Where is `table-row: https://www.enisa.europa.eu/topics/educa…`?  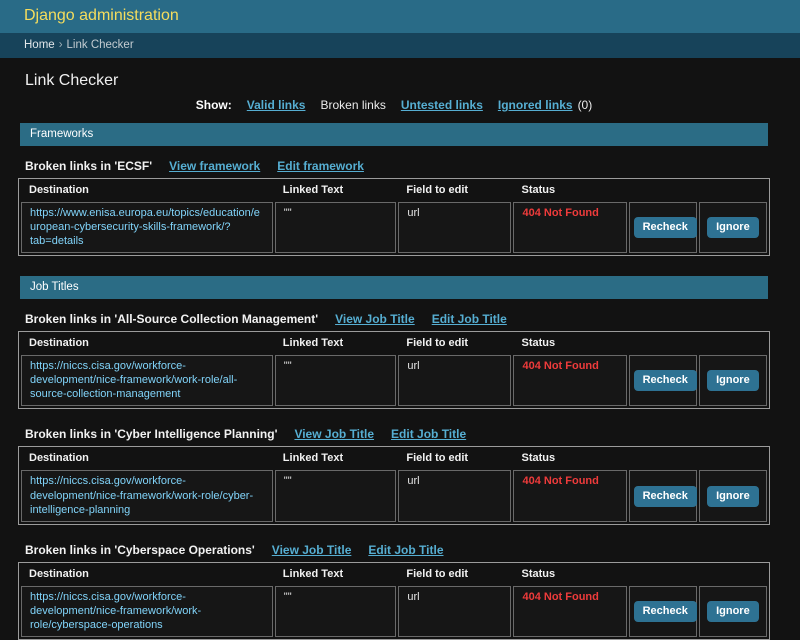 table-row: https://www.enisa.europa.eu/topics/educa… is located at coordinates (394, 228).